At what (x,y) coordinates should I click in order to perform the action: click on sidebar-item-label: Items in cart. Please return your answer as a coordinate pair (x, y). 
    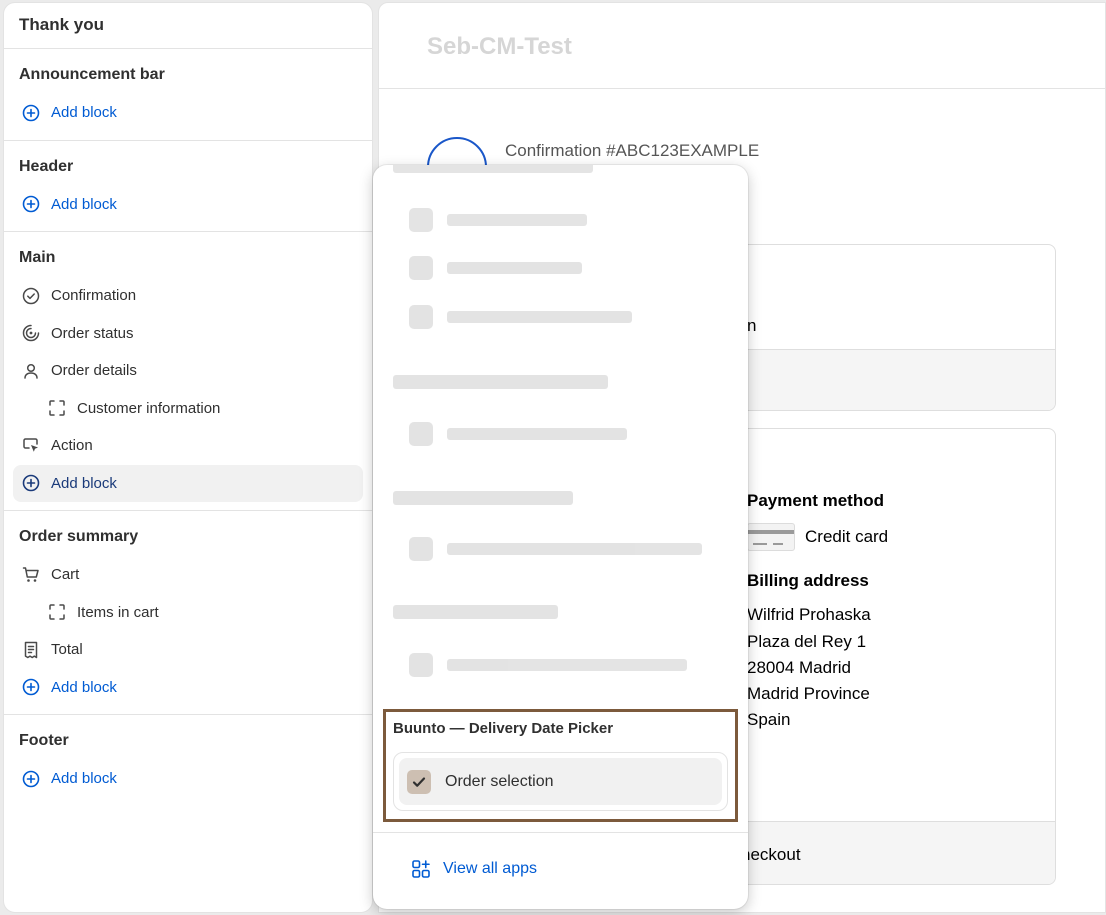
    Looking at the image, I should click on (118, 612).